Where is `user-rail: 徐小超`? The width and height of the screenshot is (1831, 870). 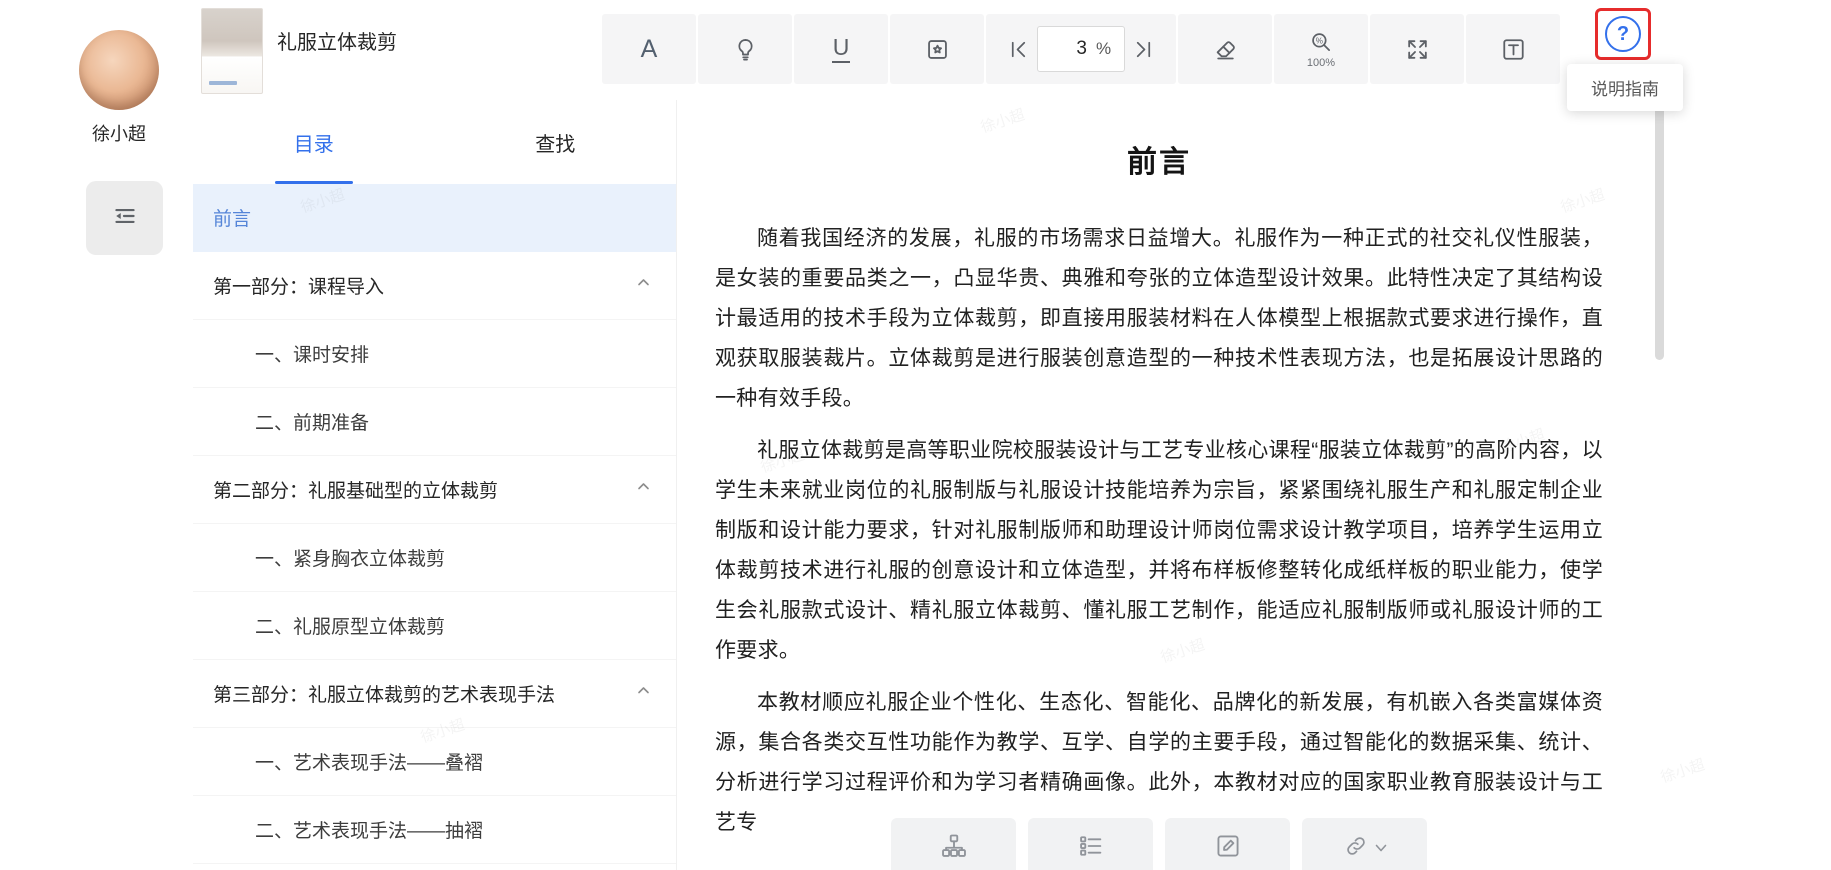
user-rail: 徐小超 is located at coordinates (96, 435).